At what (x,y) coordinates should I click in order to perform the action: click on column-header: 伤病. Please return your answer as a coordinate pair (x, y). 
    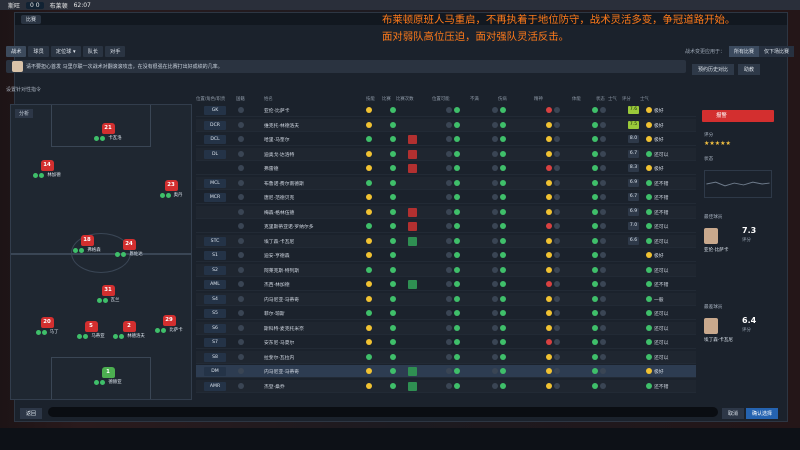
    Looking at the image, I should click on (502, 99).